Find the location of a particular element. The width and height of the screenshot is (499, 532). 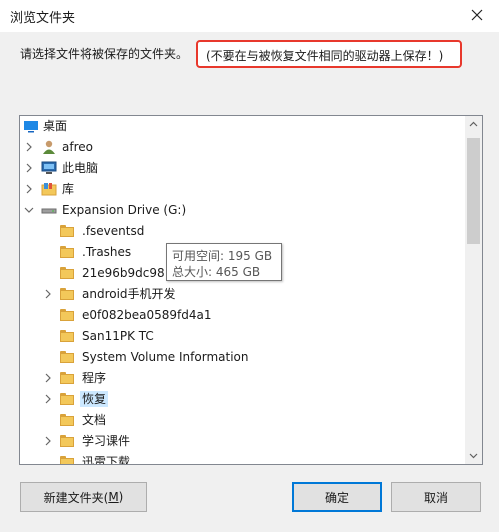

tree-item-label: android手机开发 is located at coordinates (129, 294).